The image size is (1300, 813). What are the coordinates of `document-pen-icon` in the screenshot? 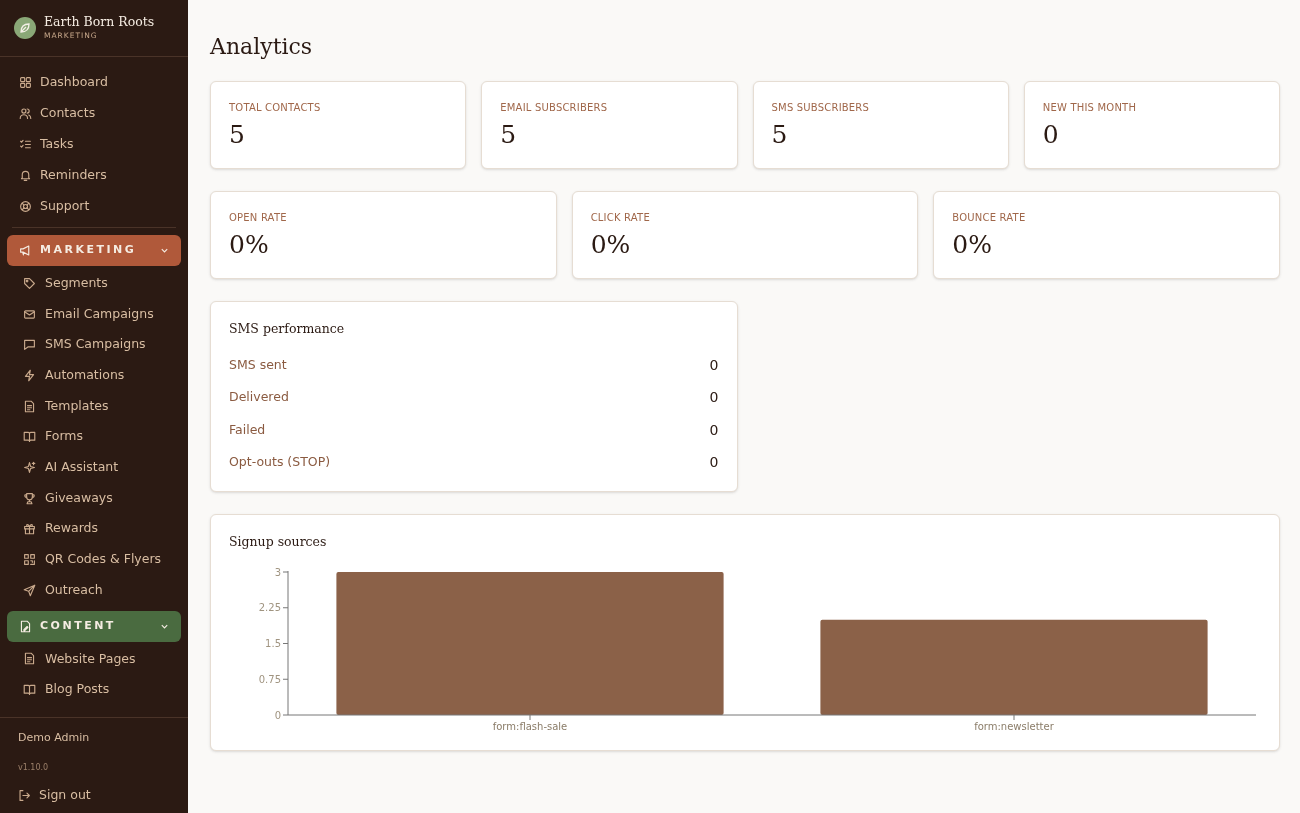 It's located at (25, 626).